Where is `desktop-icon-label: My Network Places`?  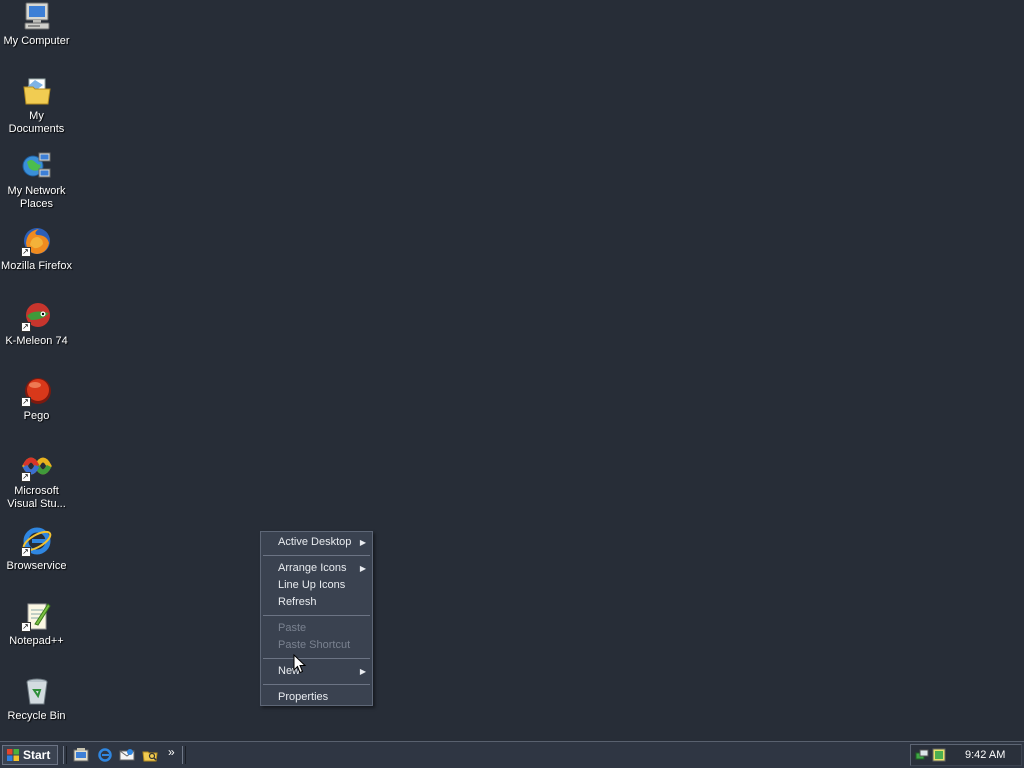 desktop-icon-label: My Network Places is located at coordinates (36, 197).